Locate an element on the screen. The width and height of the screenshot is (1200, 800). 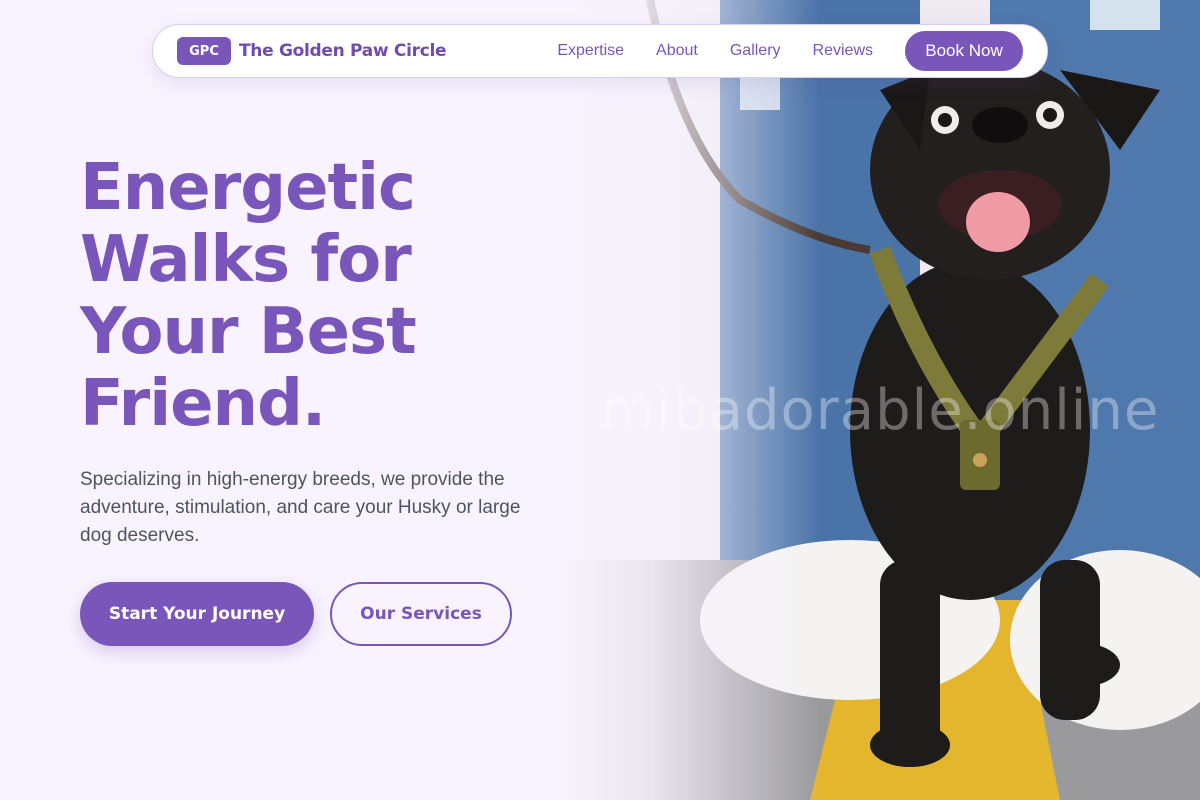
brand-badge: GPC is located at coordinates (204, 51).